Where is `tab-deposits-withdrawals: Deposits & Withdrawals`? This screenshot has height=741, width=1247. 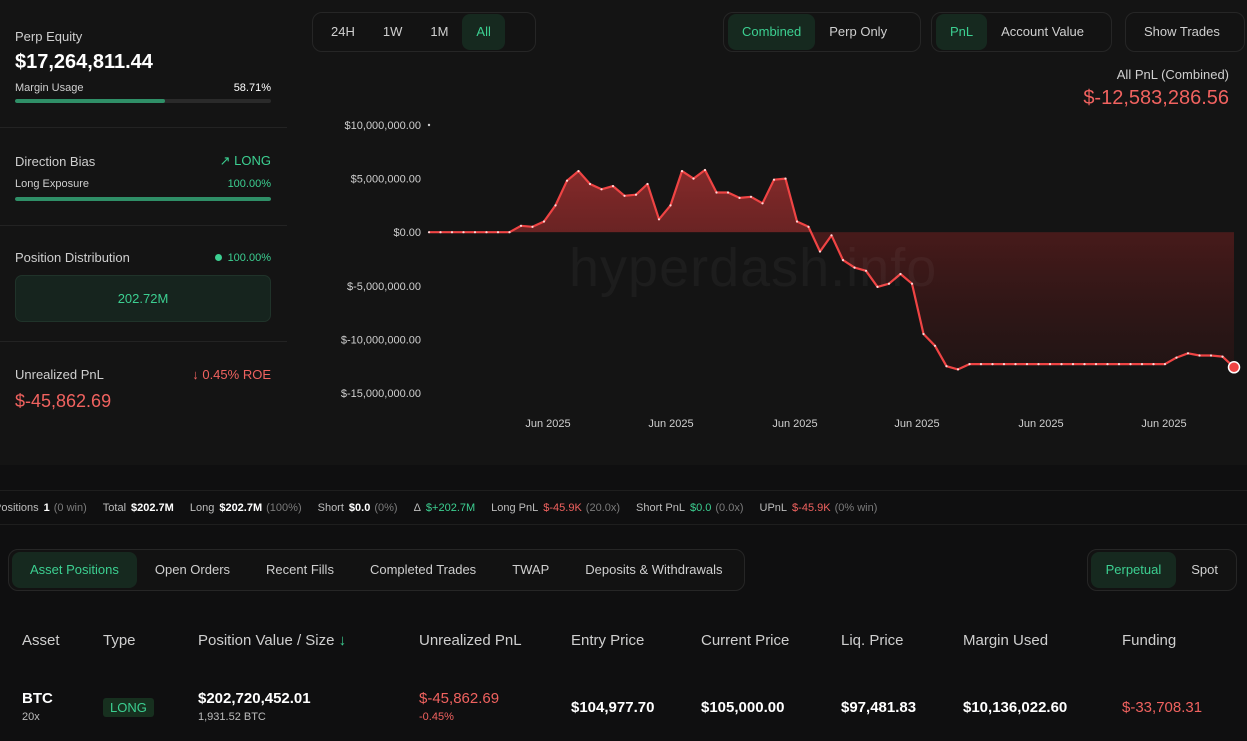 tab-deposits-withdrawals: Deposits & Withdrawals is located at coordinates (653, 570).